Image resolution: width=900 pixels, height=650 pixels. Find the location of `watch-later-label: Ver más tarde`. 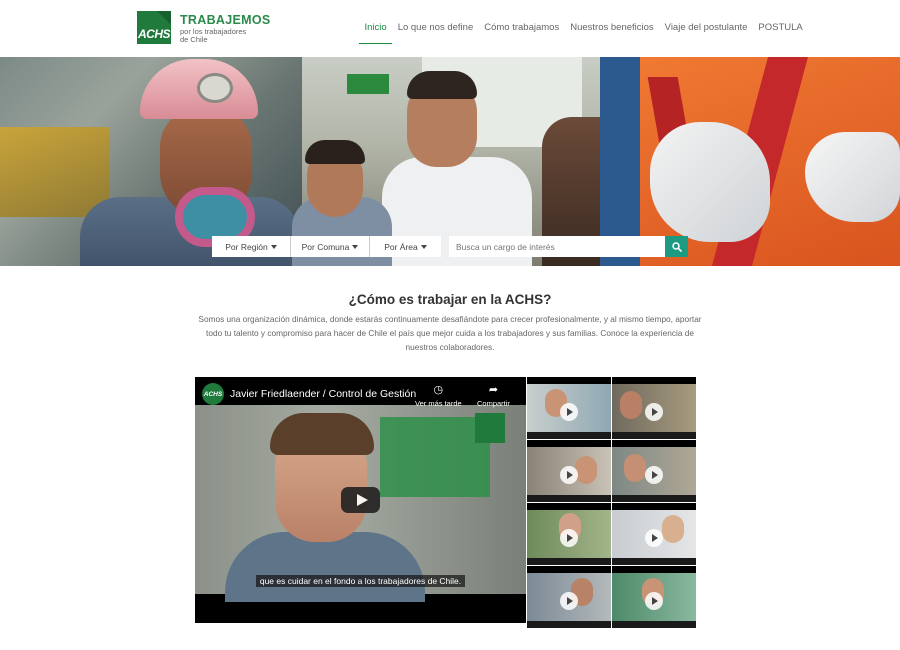

watch-later-label: Ver más tarde is located at coordinates (438, 403).